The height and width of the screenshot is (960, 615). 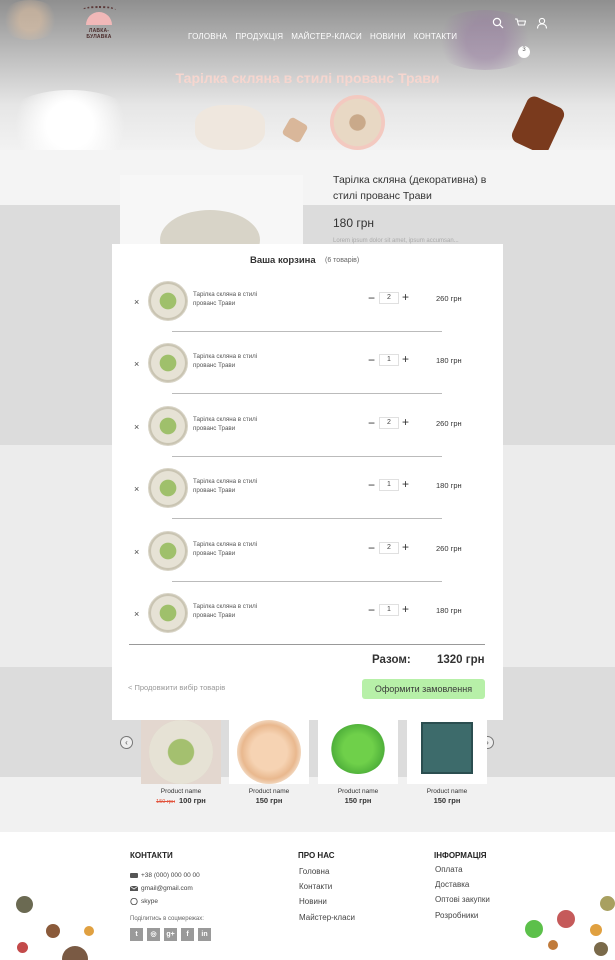 I want to click on carousel-item-price: 150 грн 100 грн, so click(x=181, y=800).